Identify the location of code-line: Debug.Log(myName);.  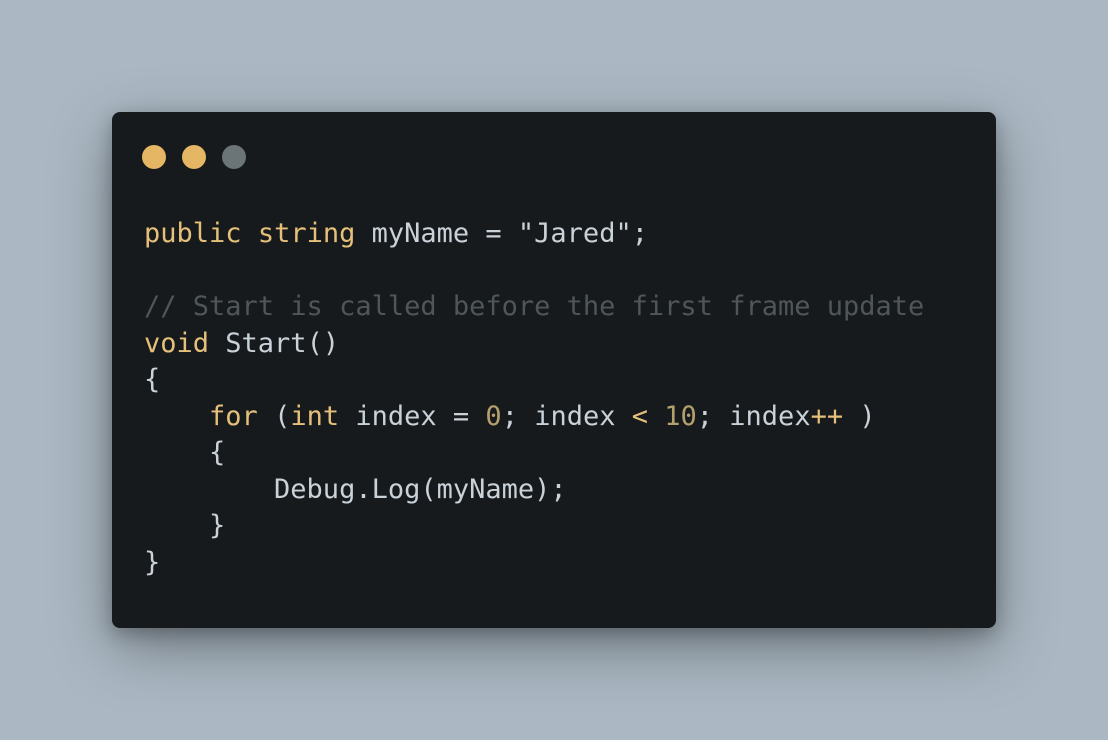
(534, 490).